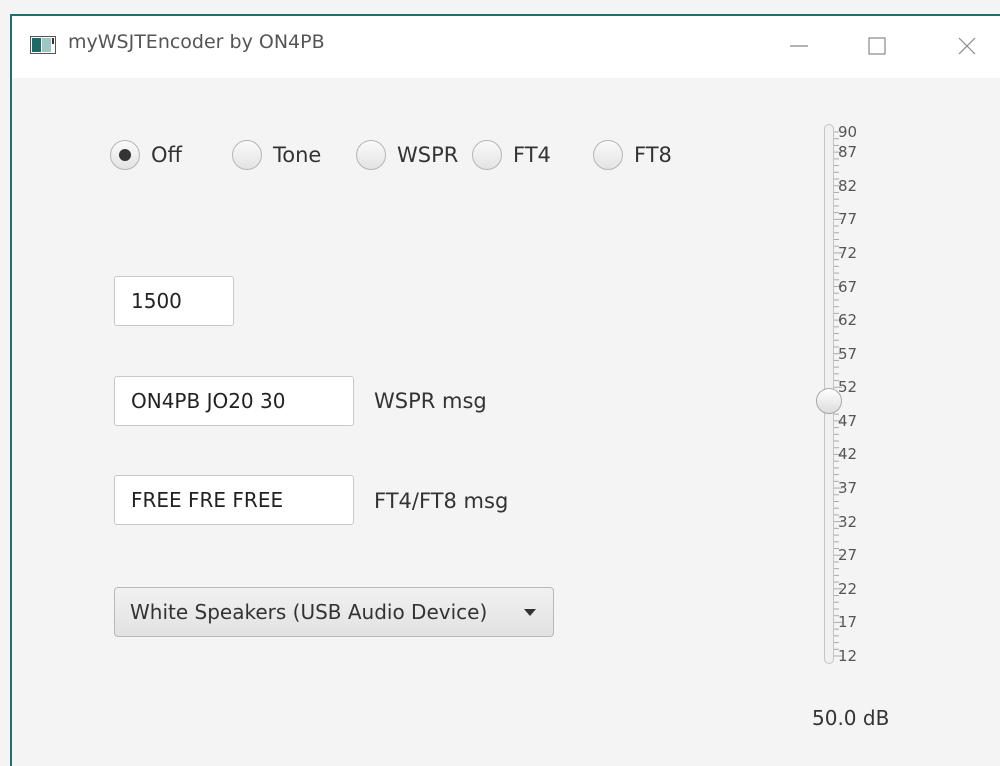 Image resolution: width=1000 pixels, height=766 pixels. Describe the element at coordinates (851, 718) in the screenshot. I see `level-readout: 50.0 dB` at that location.